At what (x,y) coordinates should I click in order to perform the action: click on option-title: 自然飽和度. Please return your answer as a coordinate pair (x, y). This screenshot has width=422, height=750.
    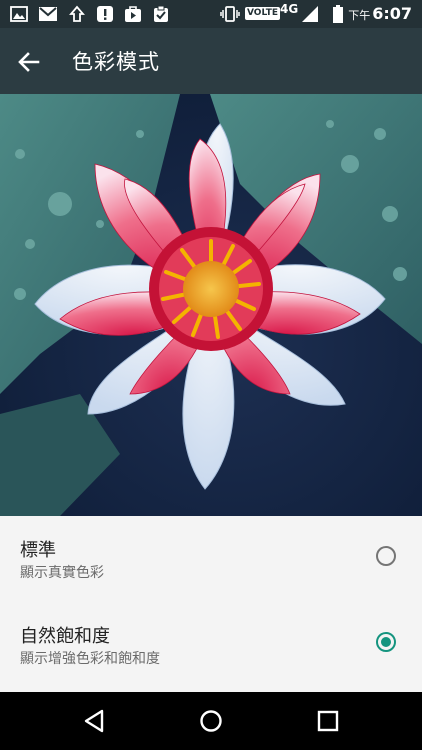
    Looking at the image, I should click on (65, 636).